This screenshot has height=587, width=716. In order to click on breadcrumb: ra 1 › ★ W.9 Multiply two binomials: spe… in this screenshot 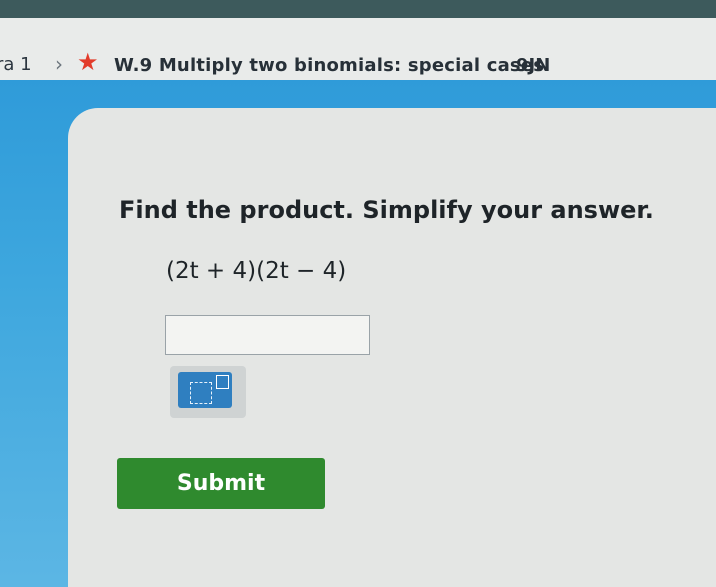, I will do `click(358, 49)`.